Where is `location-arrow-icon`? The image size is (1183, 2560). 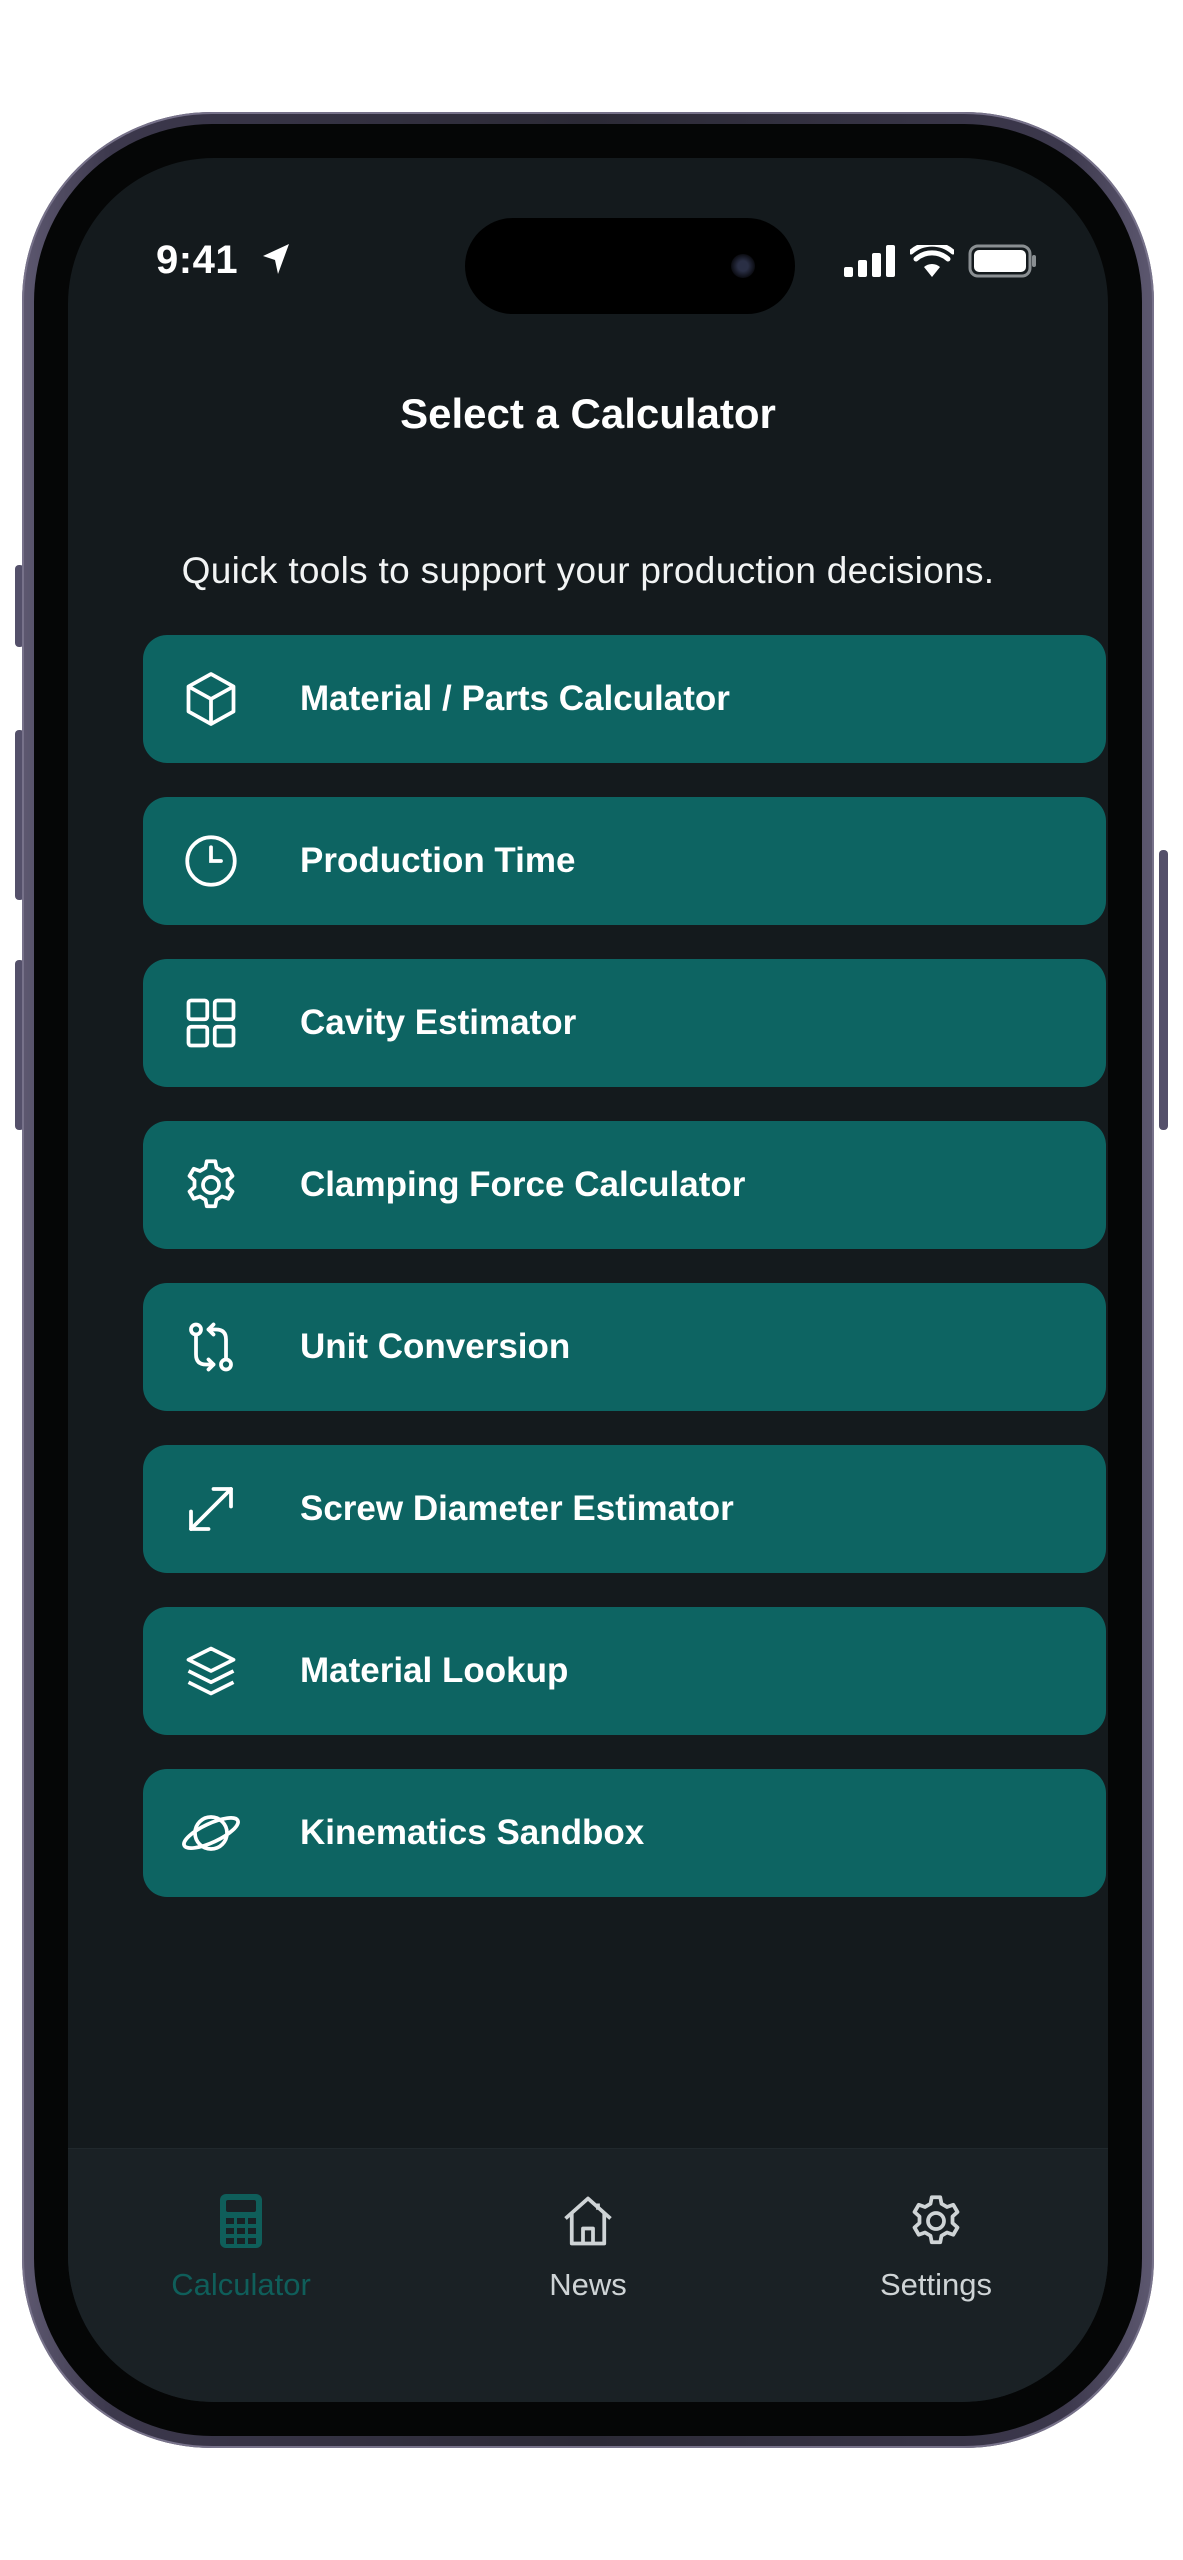
location-arrow-icon is located at coordinates (276, 259).